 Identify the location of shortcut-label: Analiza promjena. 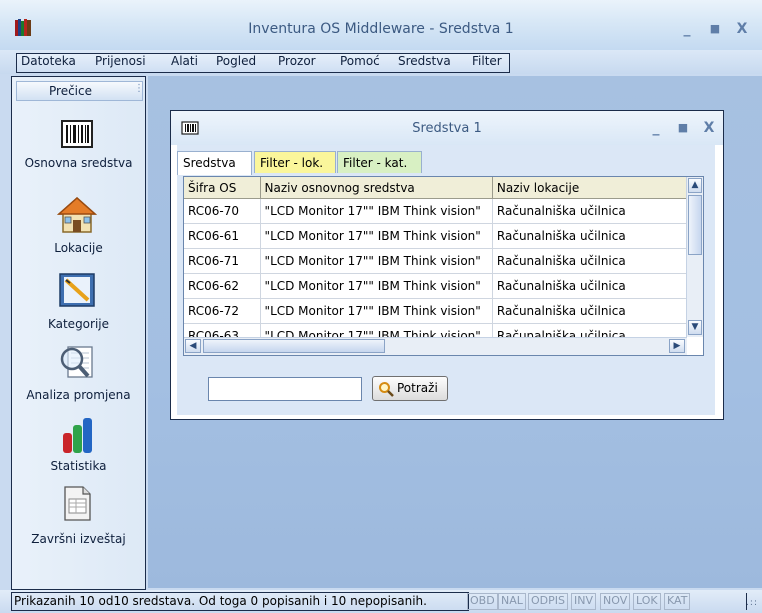
(78, 395).